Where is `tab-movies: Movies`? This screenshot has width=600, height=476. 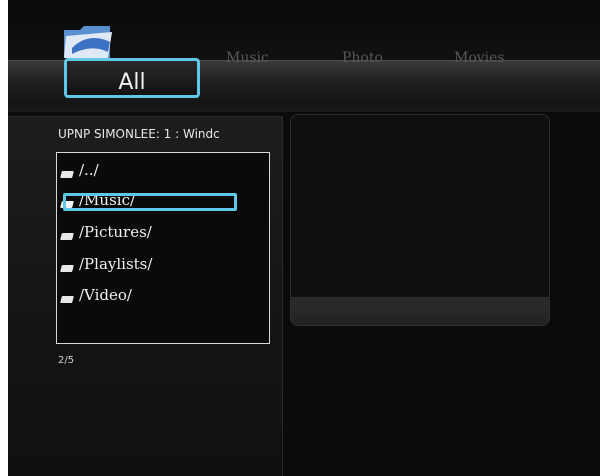
tab-movies: Movies is located at coordinates (479, 58).